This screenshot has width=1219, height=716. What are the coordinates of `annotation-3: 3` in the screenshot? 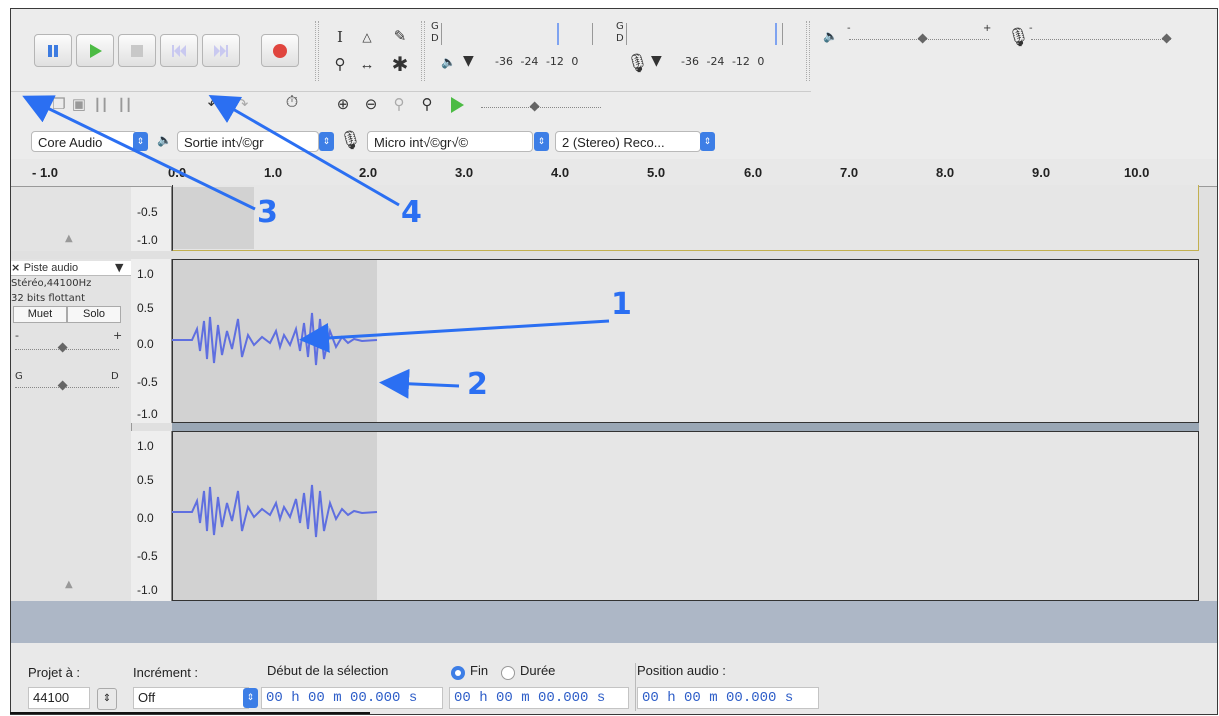 It's located at (267, 212).